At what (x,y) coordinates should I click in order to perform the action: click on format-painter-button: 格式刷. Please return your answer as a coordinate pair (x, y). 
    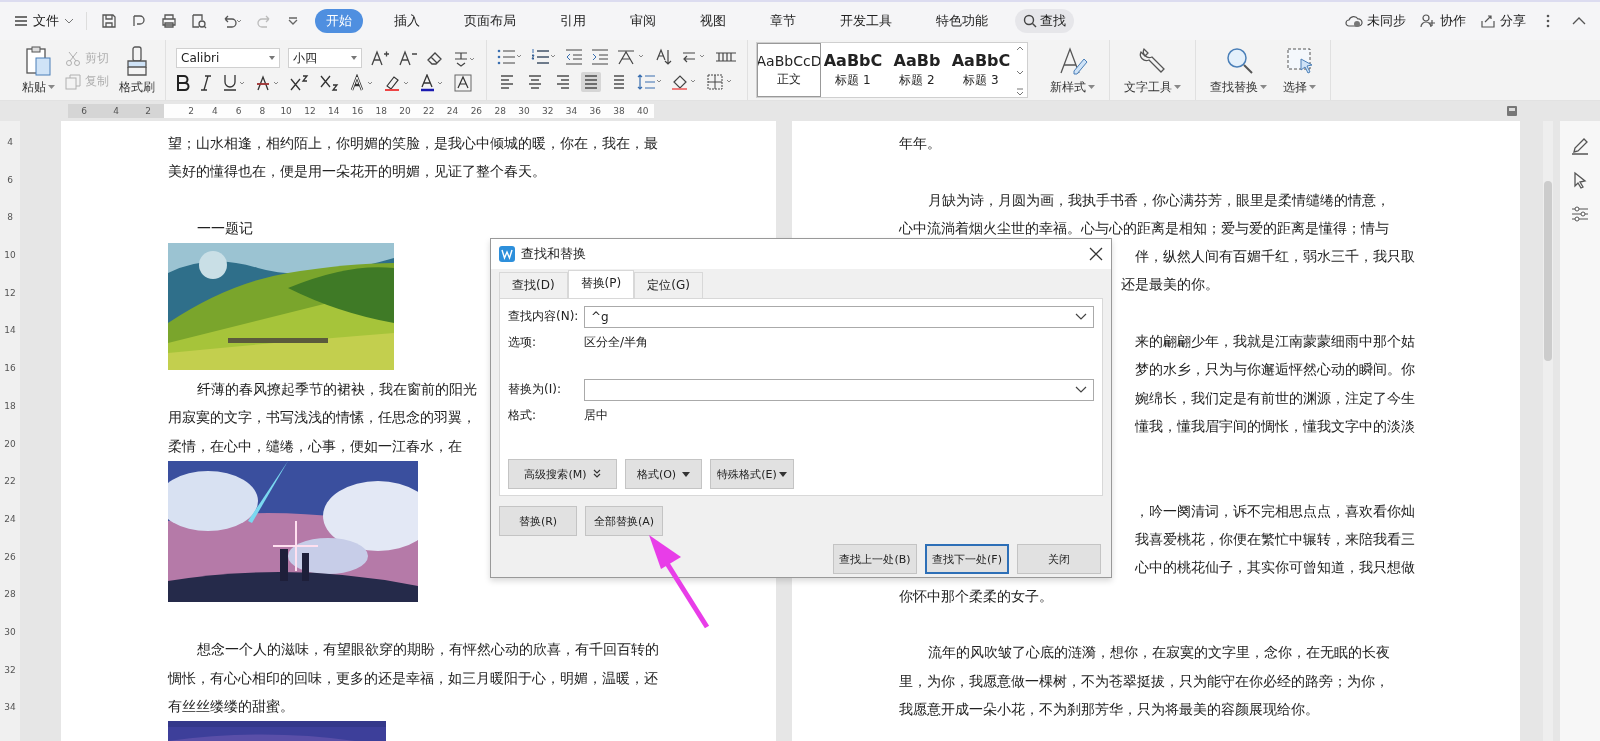
    Looking at the image, I should click on (137, 70).